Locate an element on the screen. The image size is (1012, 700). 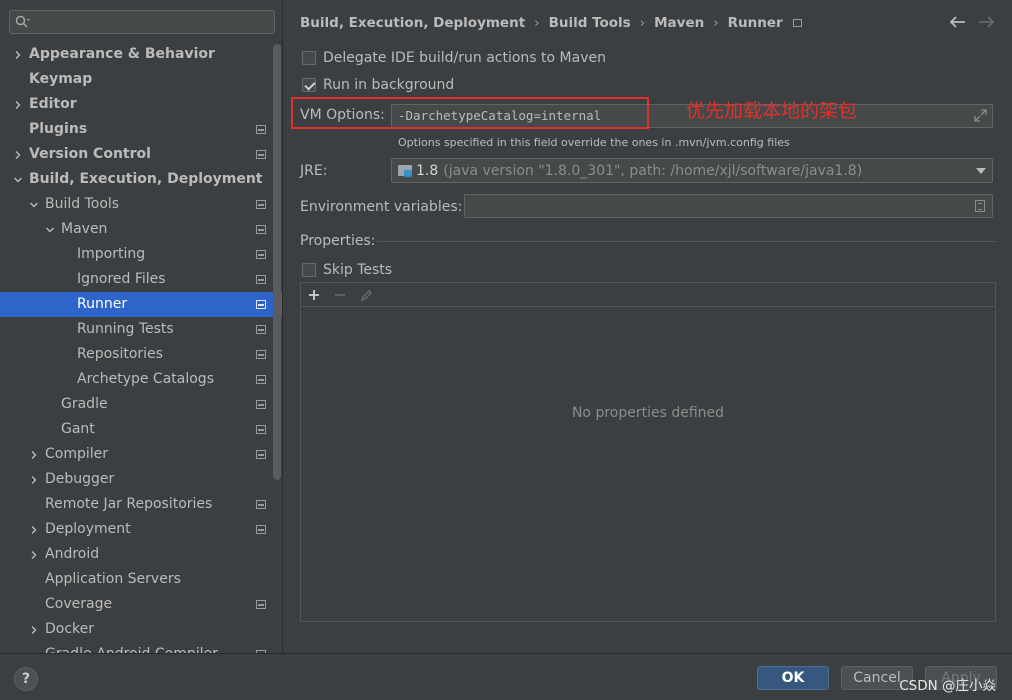
properties-toolbar is located at coordinates (648, 295).